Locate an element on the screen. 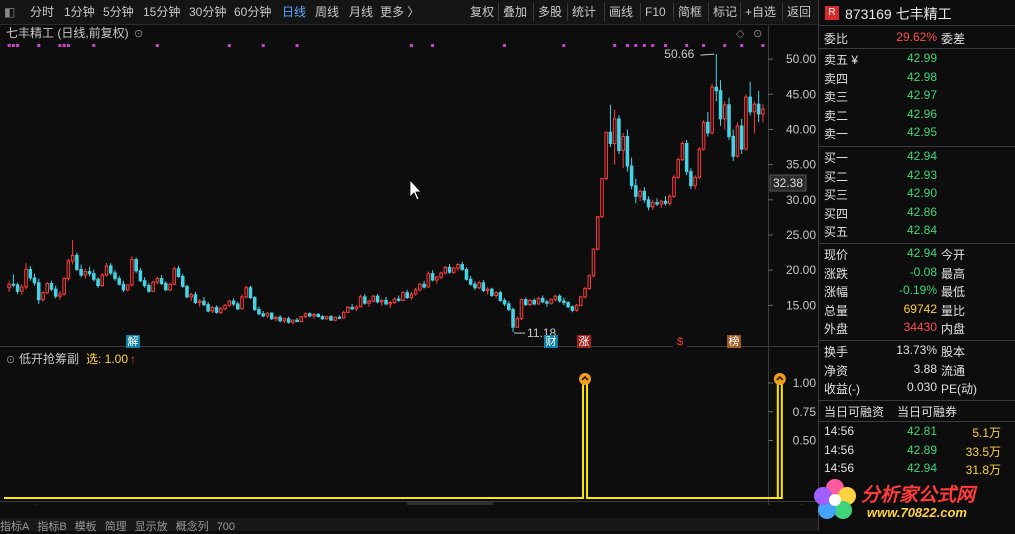 This screenshot has width=1015, height=534. stat-value-0: 42.94 is located at coordinates (921, 253).